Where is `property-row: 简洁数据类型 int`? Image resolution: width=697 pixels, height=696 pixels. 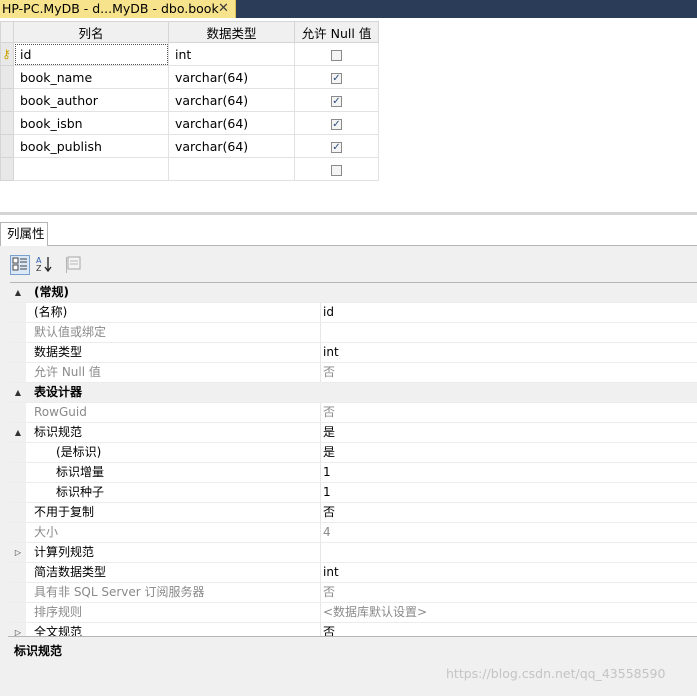
property-row: 简洁数据类型 int is located at coordinates (353, 573).